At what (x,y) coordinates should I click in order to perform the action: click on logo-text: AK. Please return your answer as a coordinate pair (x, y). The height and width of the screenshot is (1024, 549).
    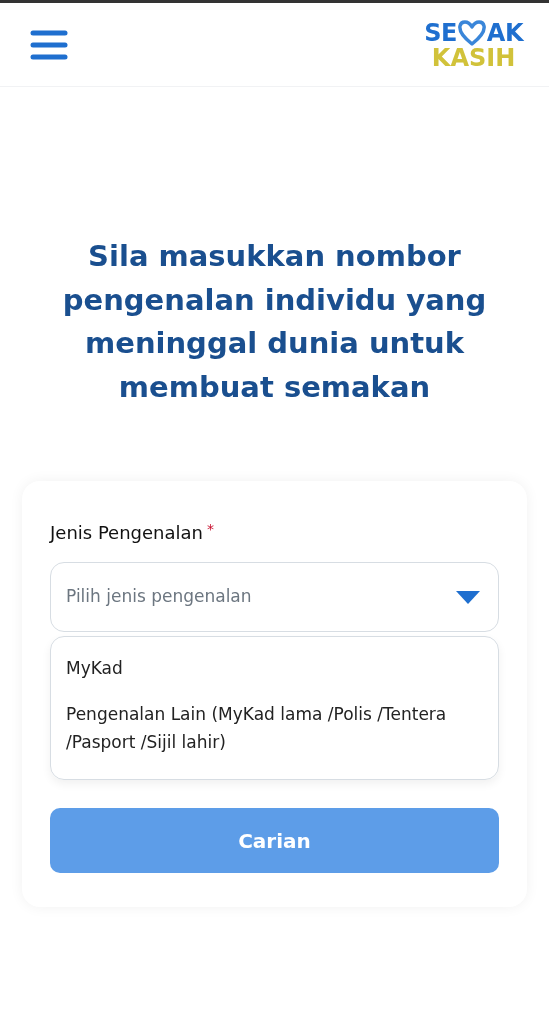
    Looking at the image, I should click on (504, 32).